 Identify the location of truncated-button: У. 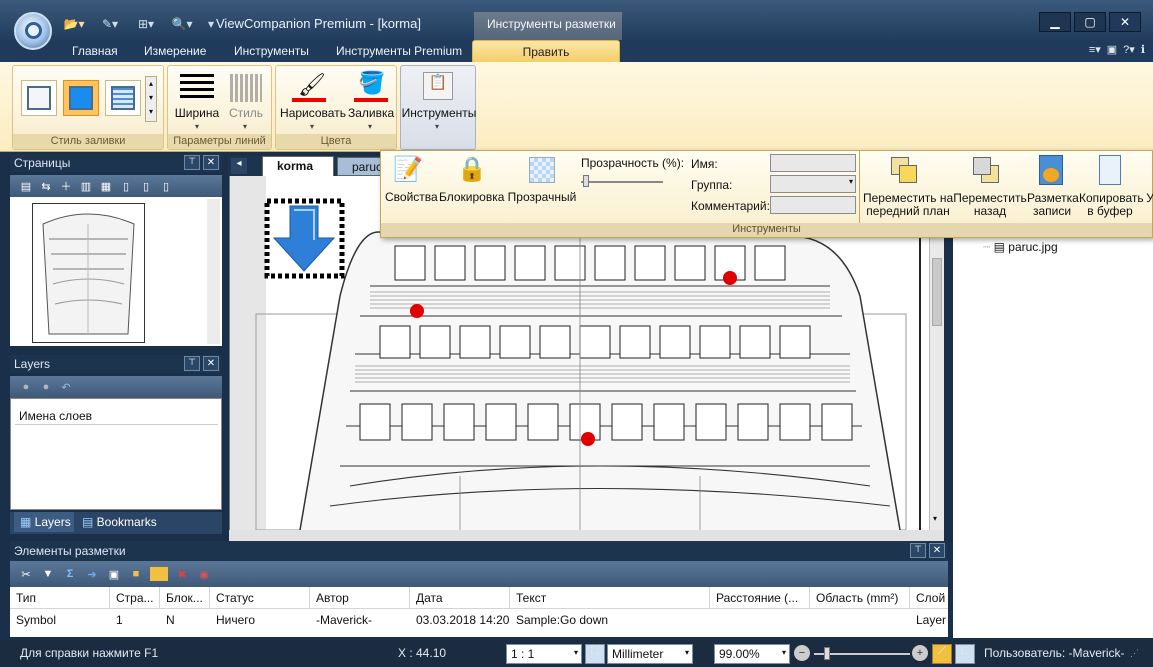
(1149, 198).